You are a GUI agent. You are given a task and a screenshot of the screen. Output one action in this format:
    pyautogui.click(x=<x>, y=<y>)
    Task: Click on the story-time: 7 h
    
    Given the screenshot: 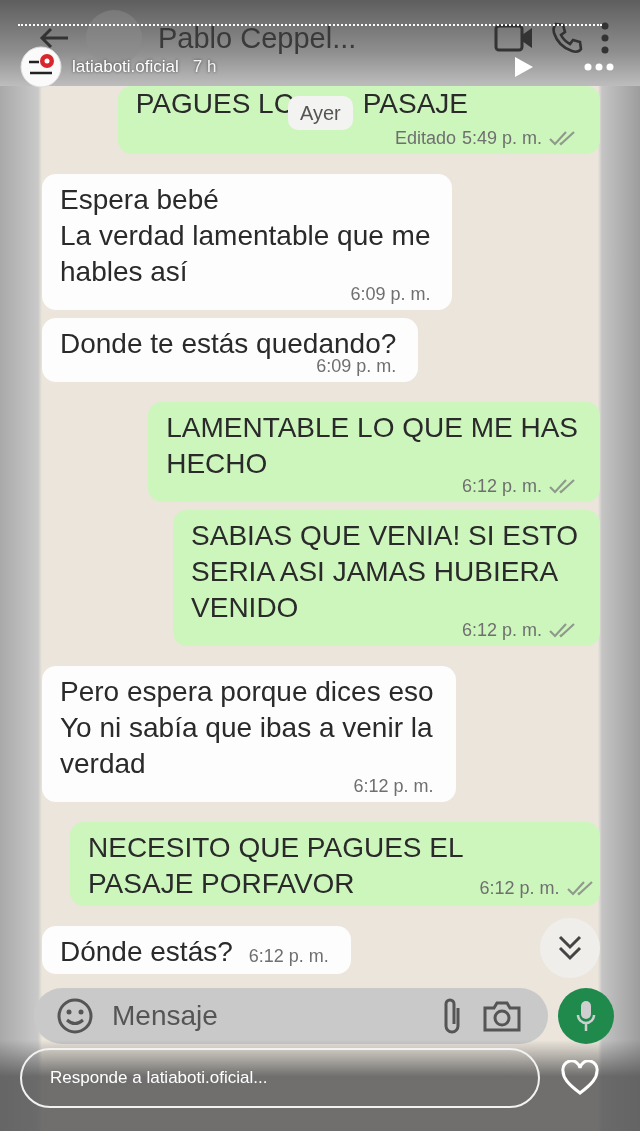 What is the action you would take?
    pyautogui.click(x=204, y=67)
    